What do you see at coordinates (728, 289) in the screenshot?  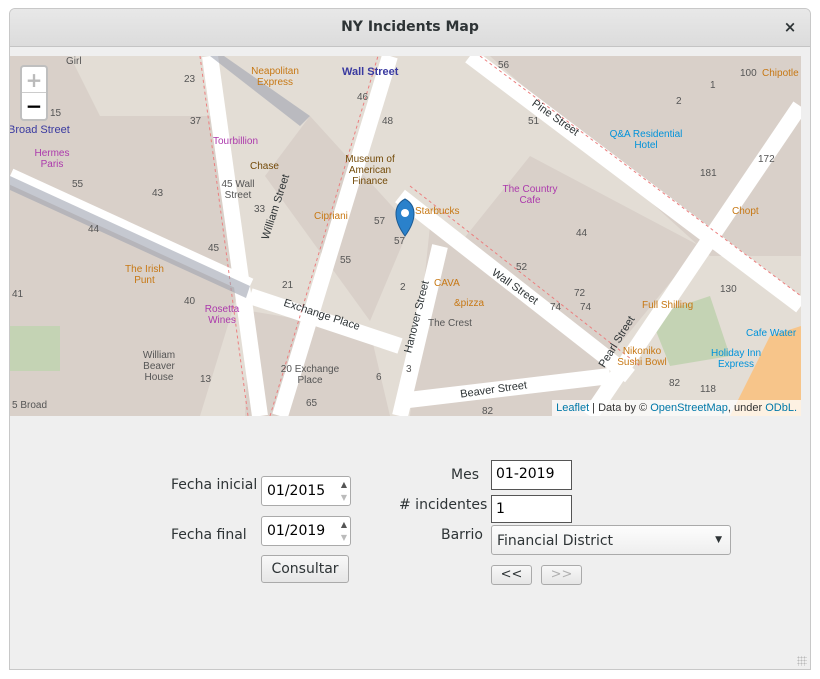 I see `map-number-label: 130` at bounding box center [728, 289].